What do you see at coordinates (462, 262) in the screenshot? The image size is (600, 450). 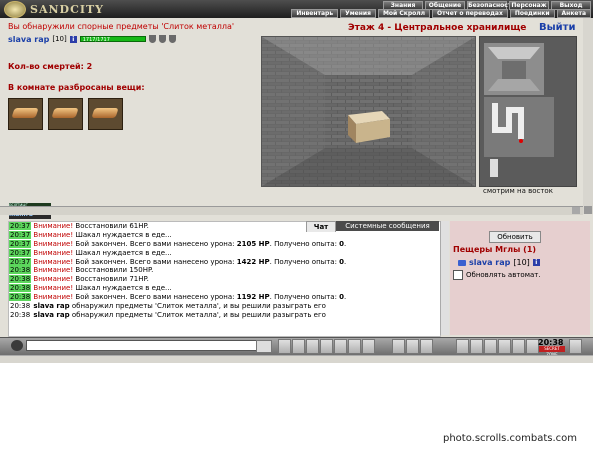 I see `arrow-icon` at bounding box center [462, 262].